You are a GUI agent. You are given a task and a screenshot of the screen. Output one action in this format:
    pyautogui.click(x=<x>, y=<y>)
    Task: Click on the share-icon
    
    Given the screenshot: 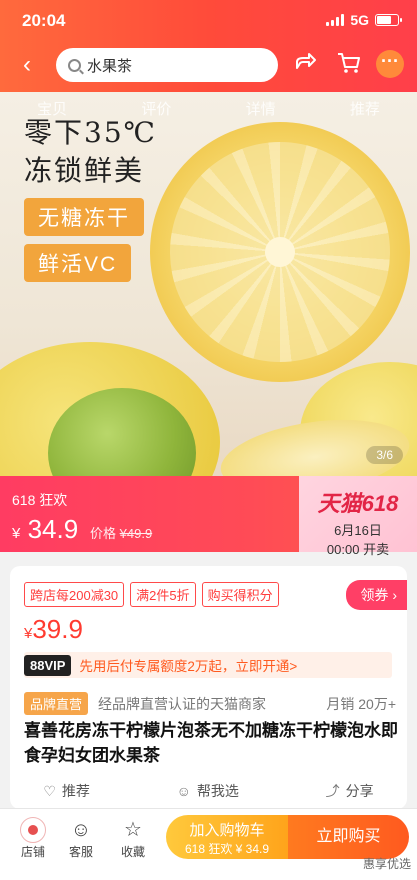 What is the action you would take?
    pyautogui.click(x=305, y=65)
    